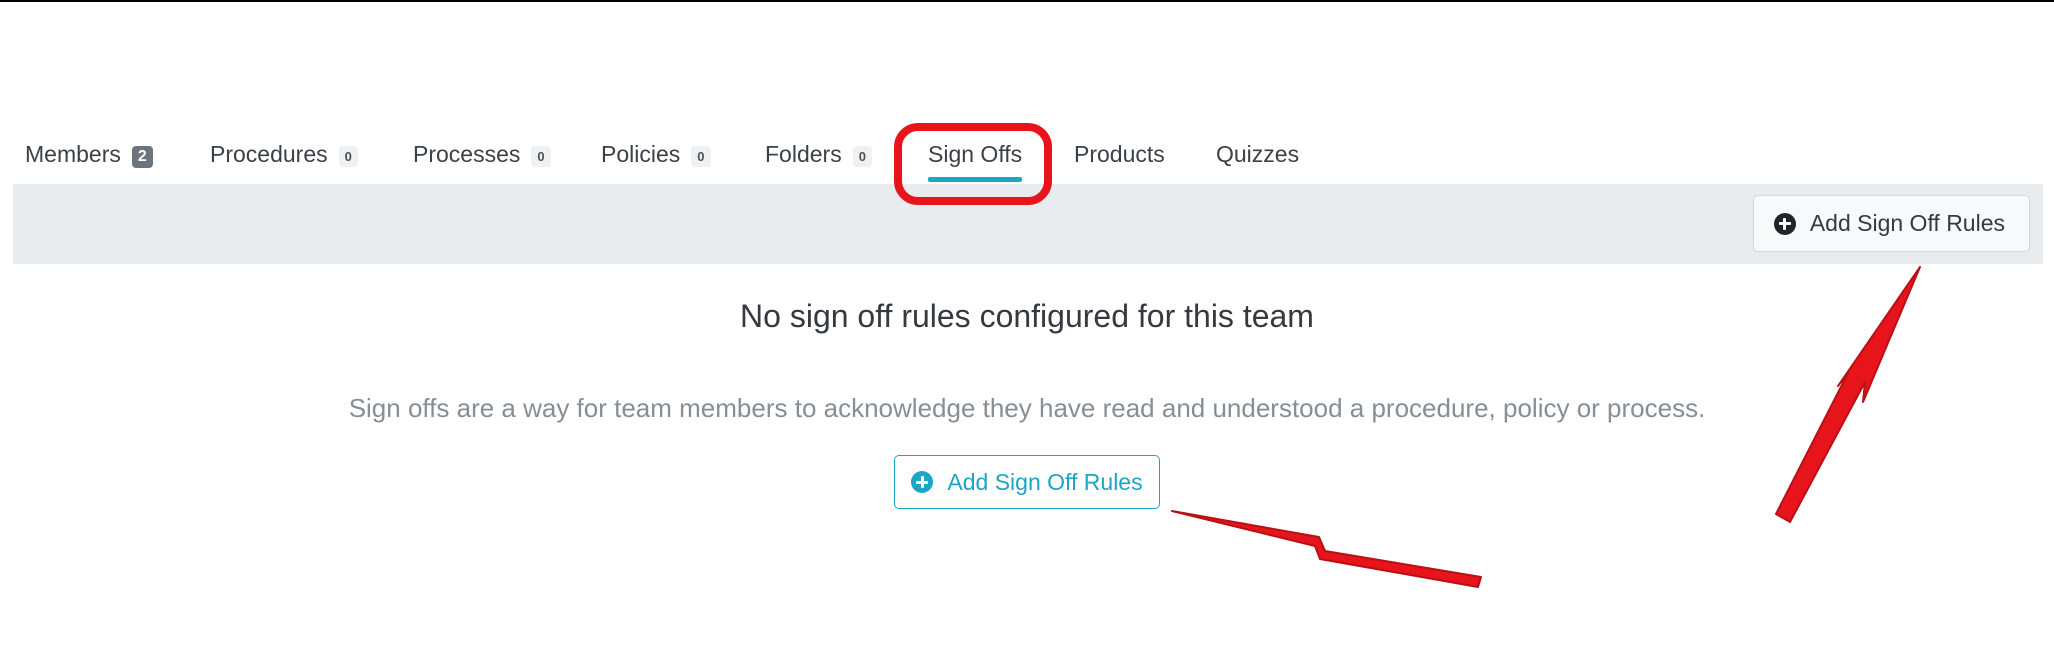  I want to click on tab-quizzes: Quizzes, so click(1257, 154).